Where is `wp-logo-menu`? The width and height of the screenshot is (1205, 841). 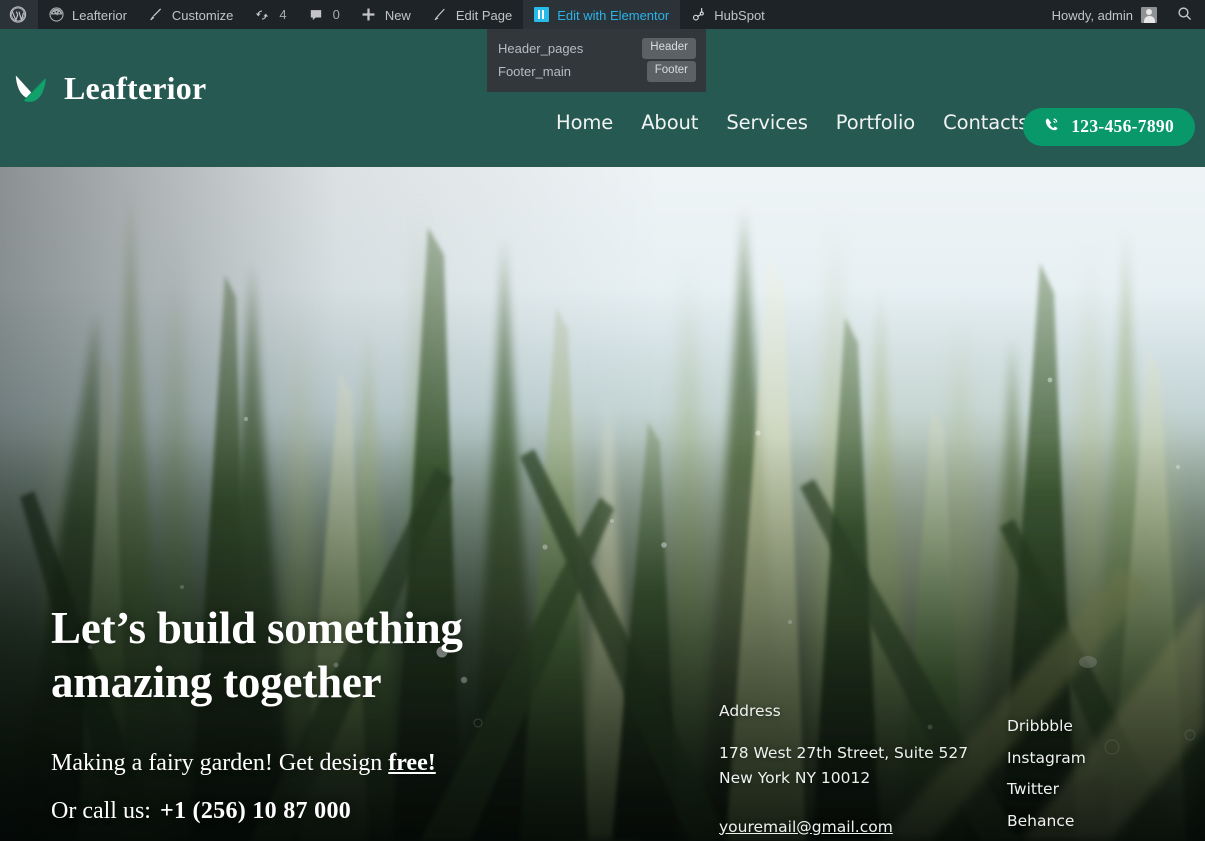
wp-logo-menu is located at coordinates (19, 14).